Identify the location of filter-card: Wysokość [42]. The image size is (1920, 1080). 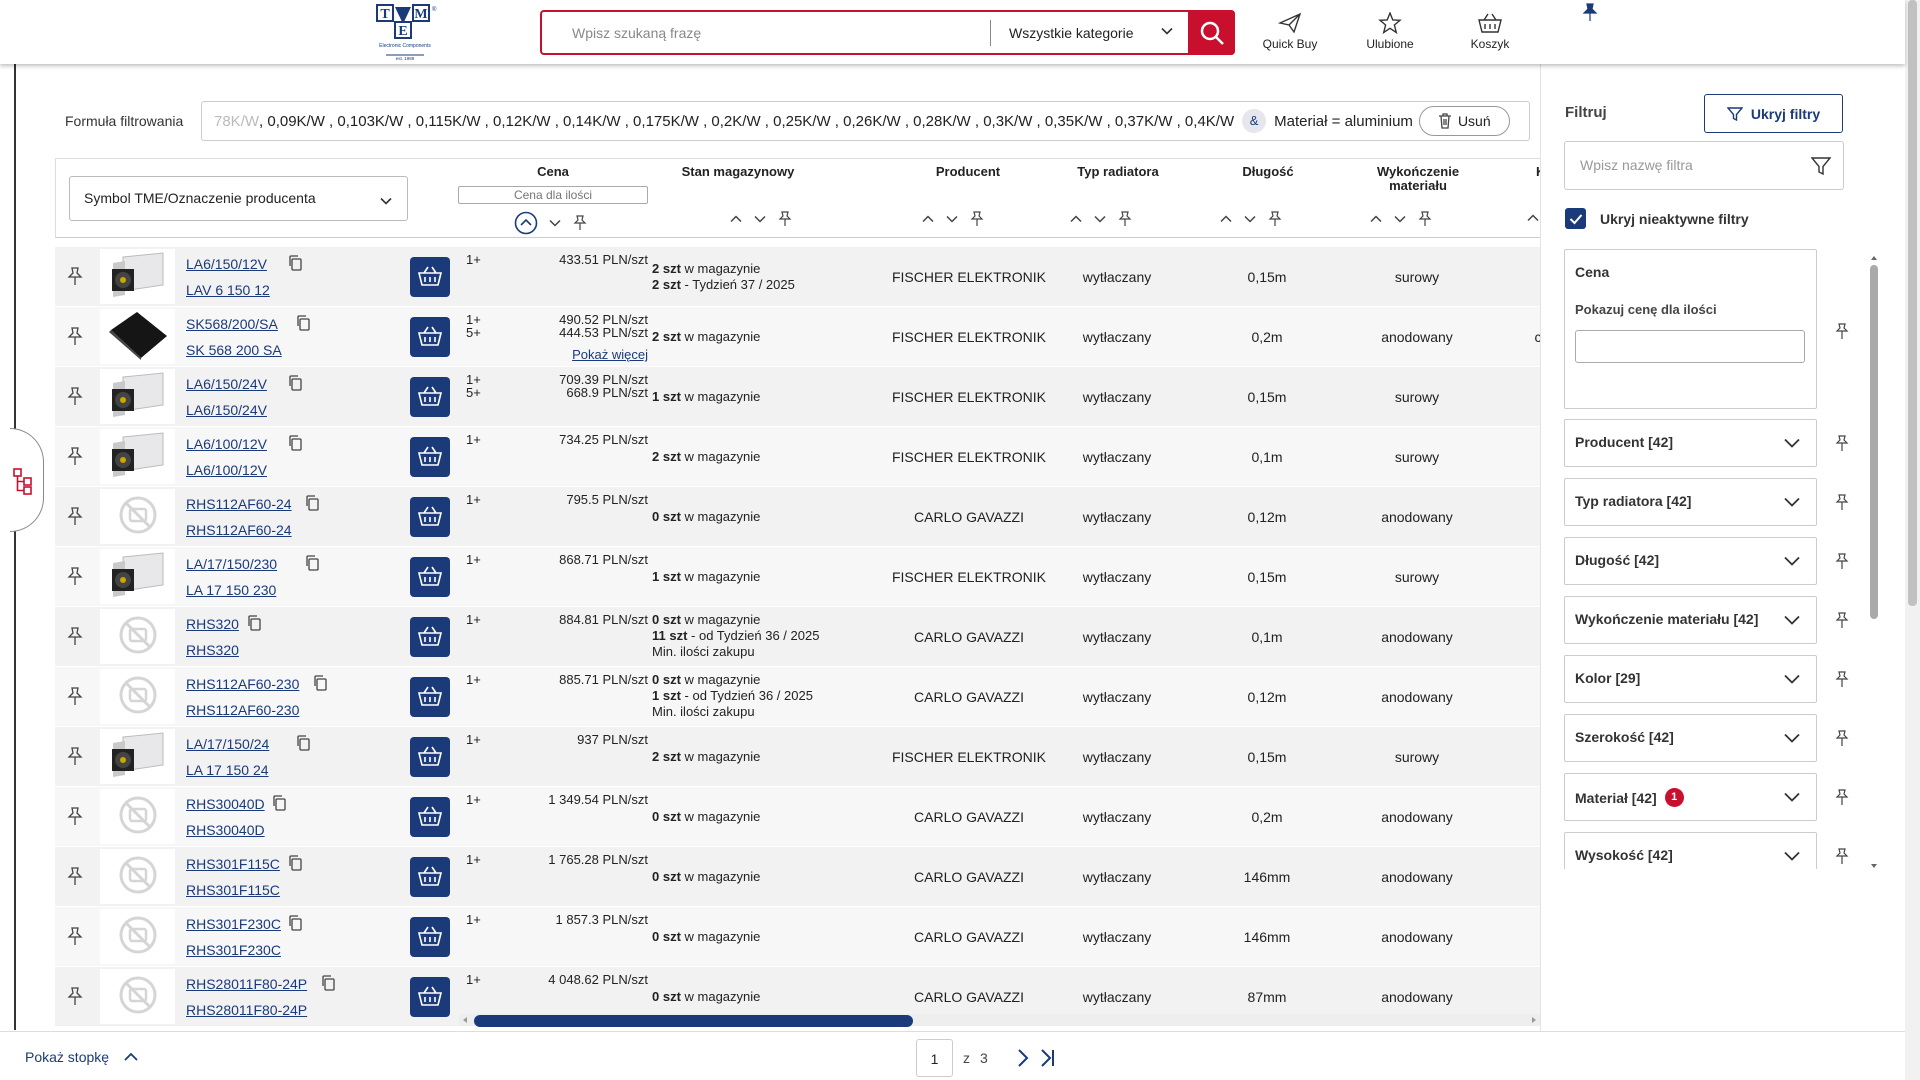
(1690, 850).